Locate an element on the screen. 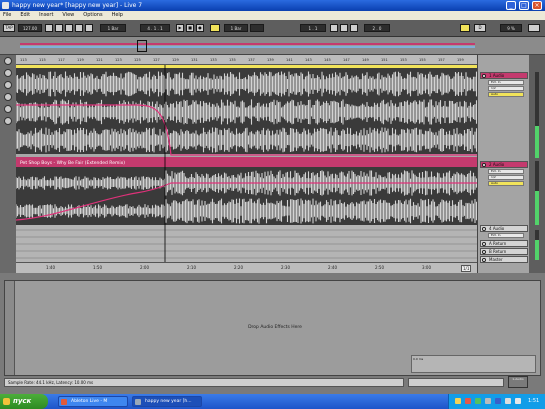 This screenshot has height=409, width=545. track-header-1: 1 Audio is located at coordinates (504, 75).